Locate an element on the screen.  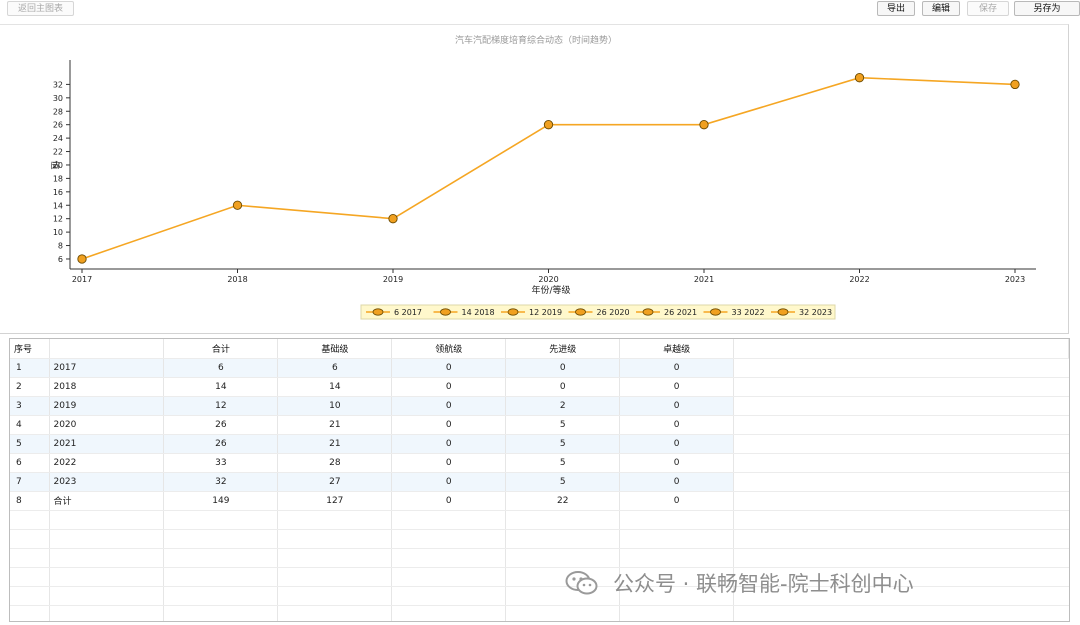
x-tick-label: 2017 is located at coordinates (82, 279).